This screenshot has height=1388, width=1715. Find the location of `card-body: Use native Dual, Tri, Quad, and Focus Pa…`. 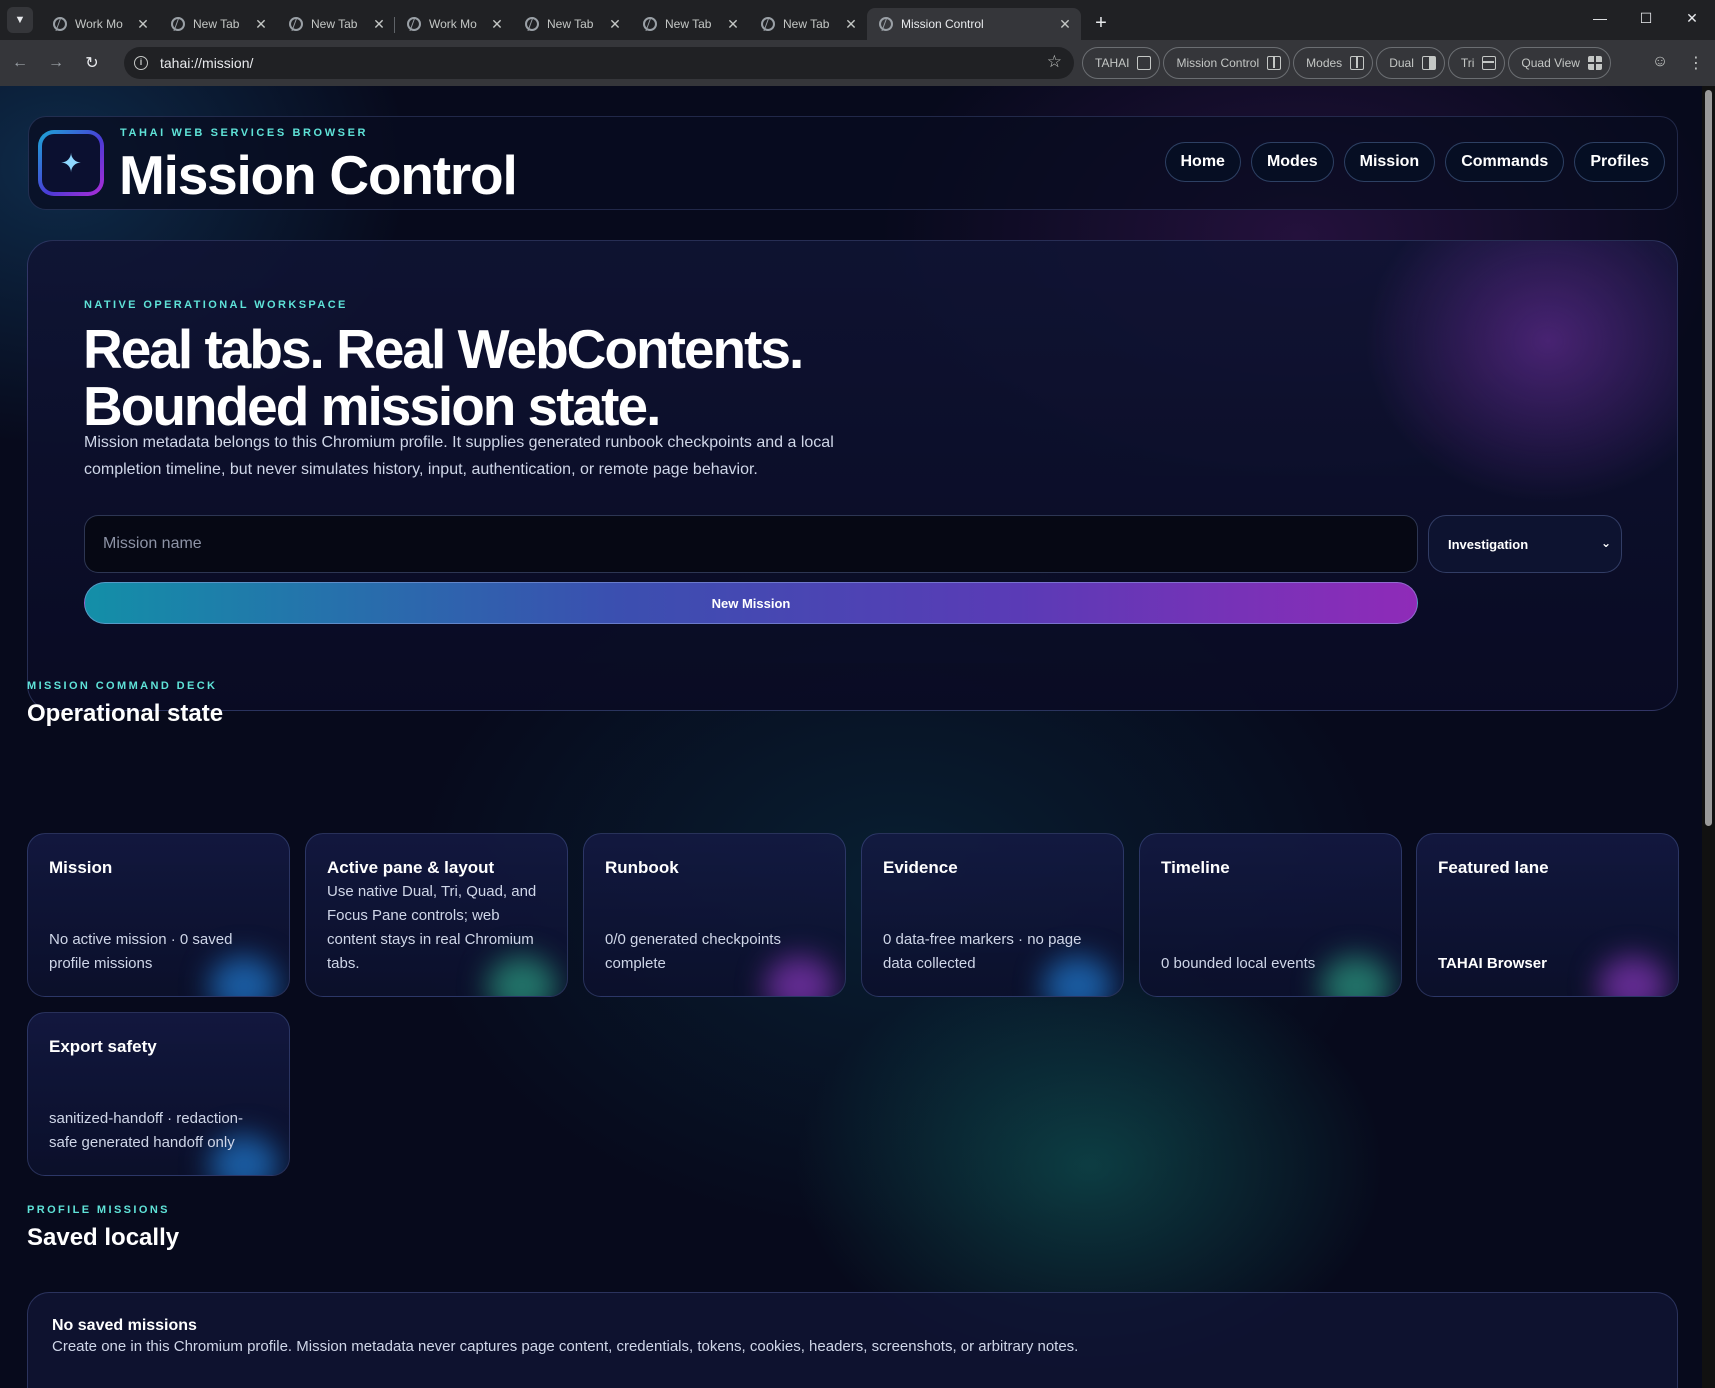

card-body: Use native Dual, Tri, Quad, and Focus Pa… is located at coordinates (432, 927).